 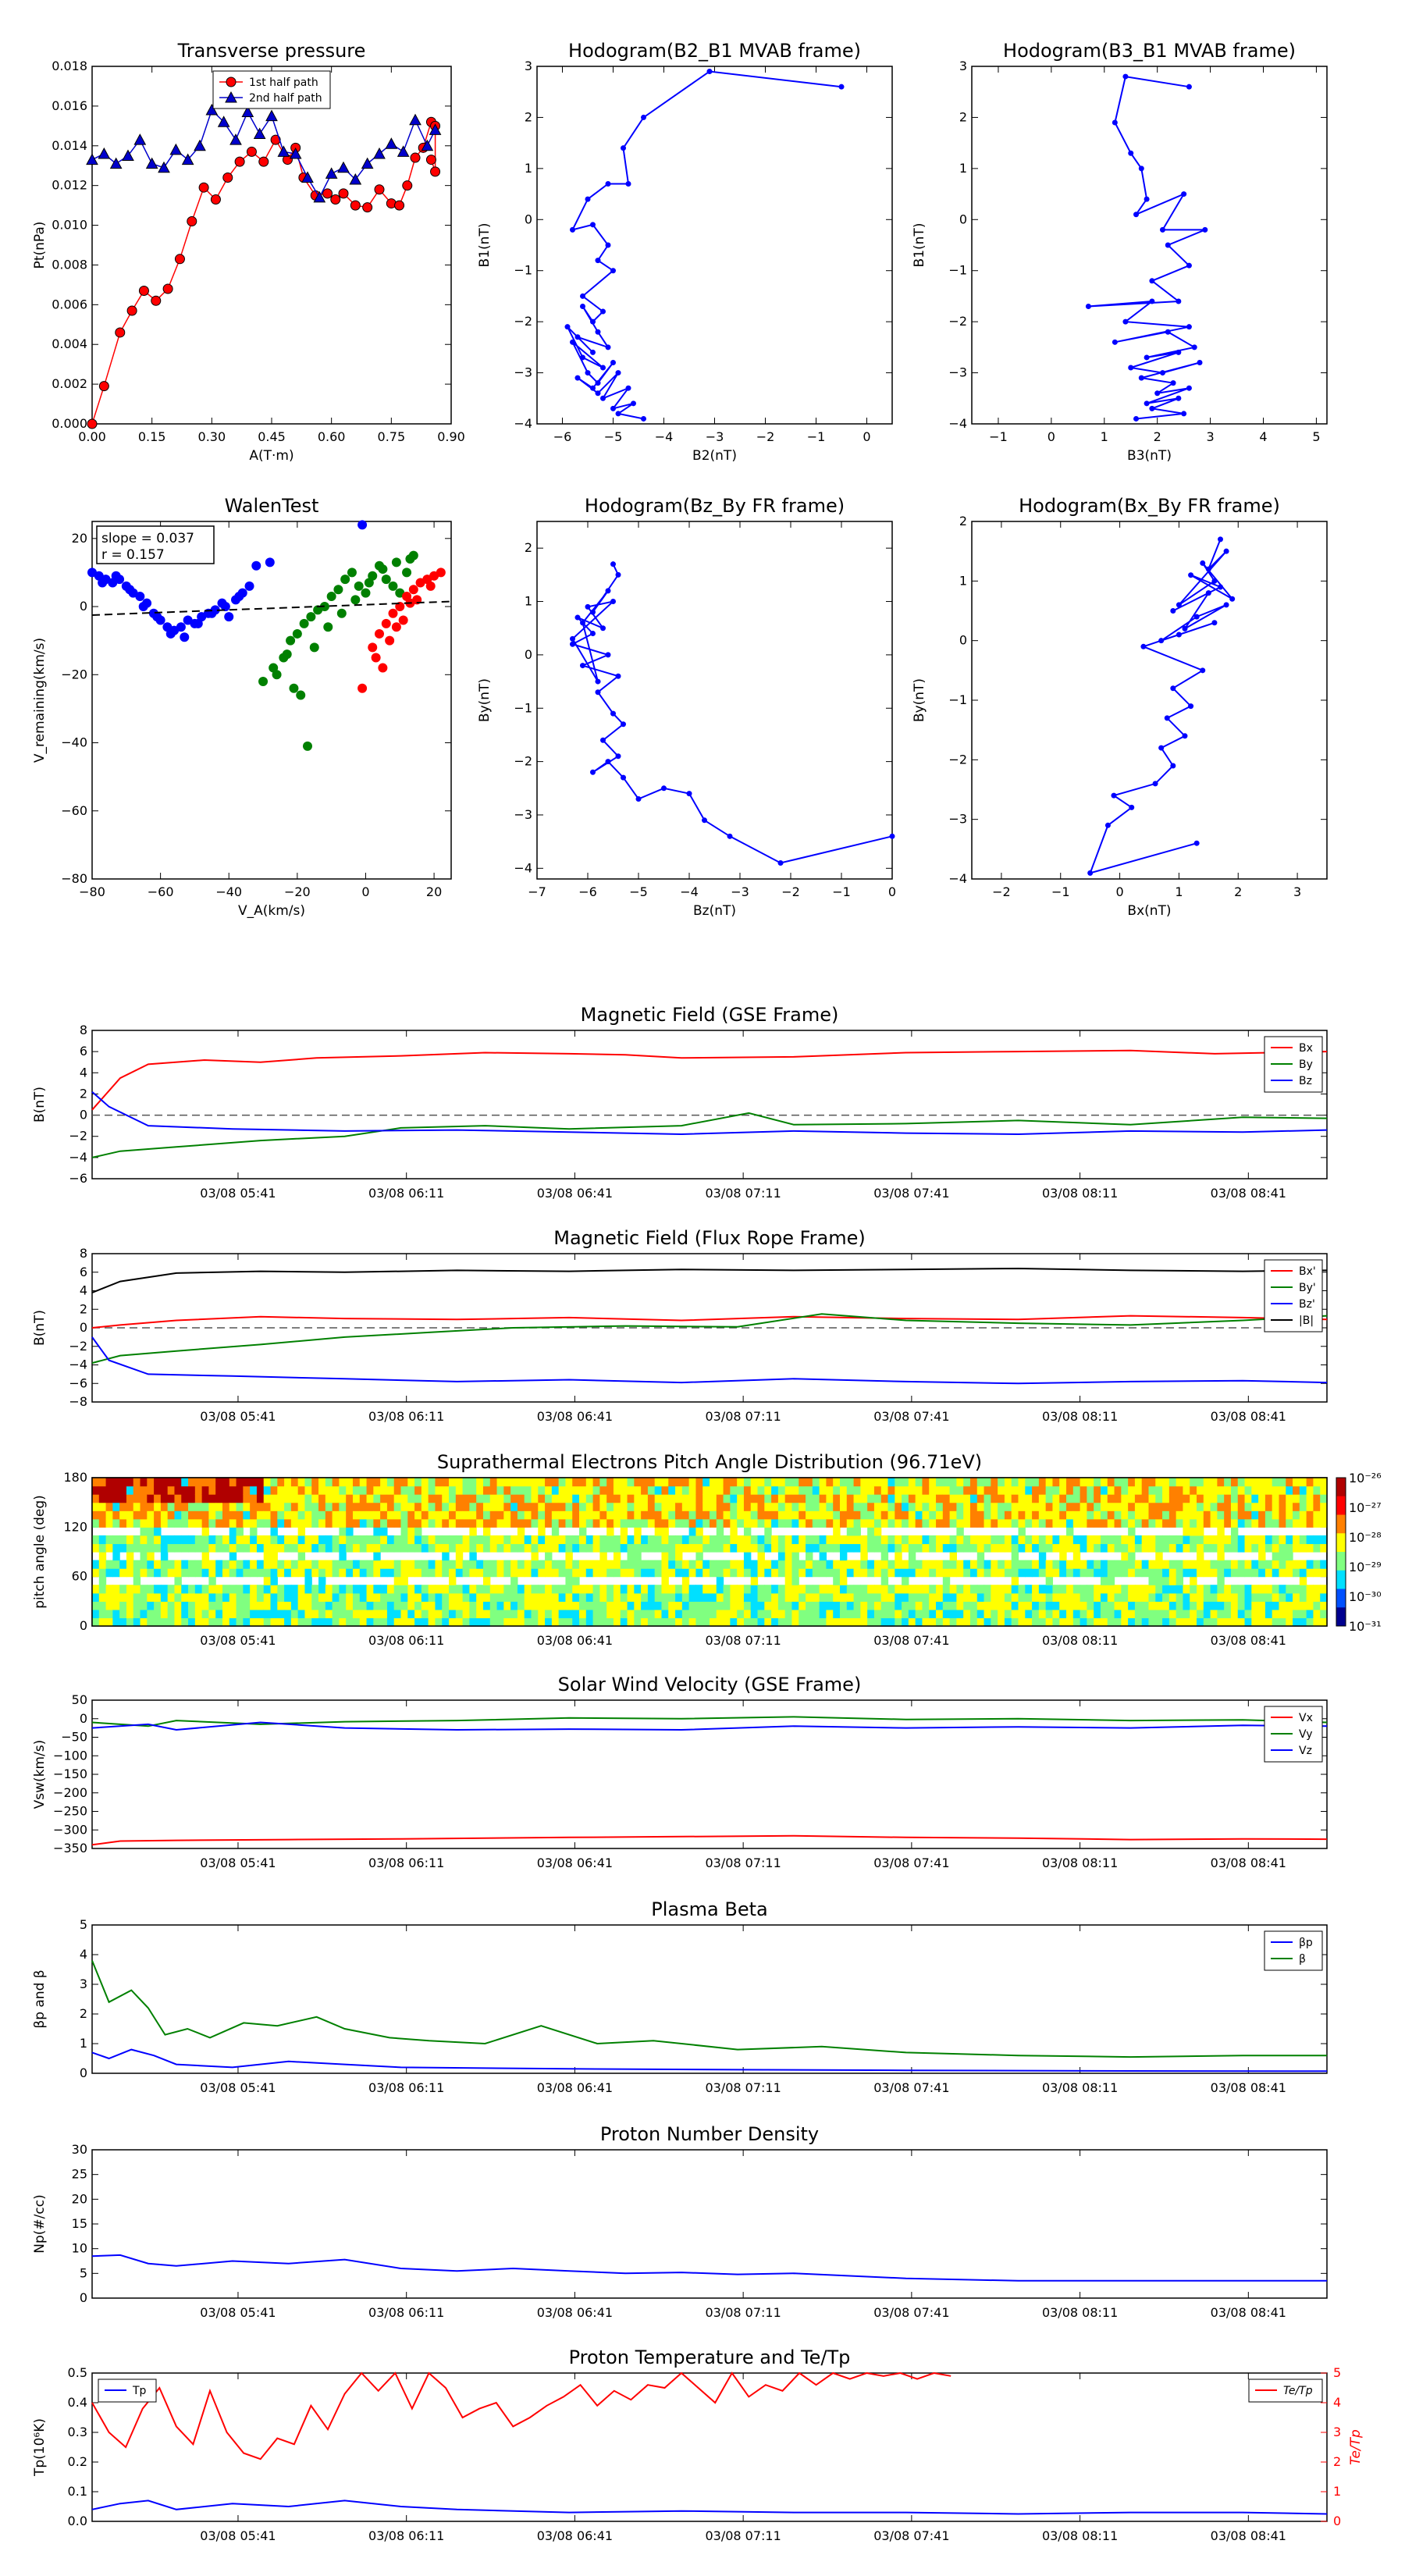 What do you see at coordinates (240, 161) in the screenshot?
I see `data-point` at bounding box center [240, 161].